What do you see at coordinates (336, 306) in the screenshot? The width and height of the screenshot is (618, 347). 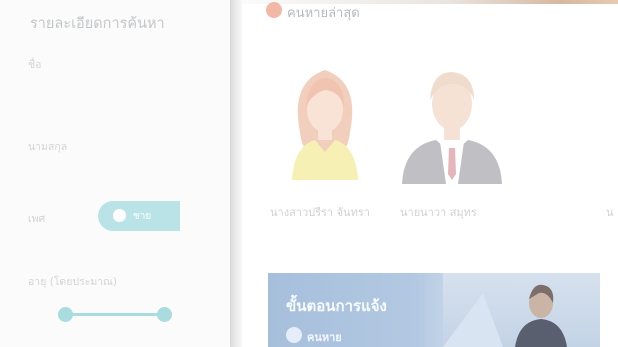 I see `banner-title: ขั้นตอนการแจ้ง` at bounding box center [336, 306].